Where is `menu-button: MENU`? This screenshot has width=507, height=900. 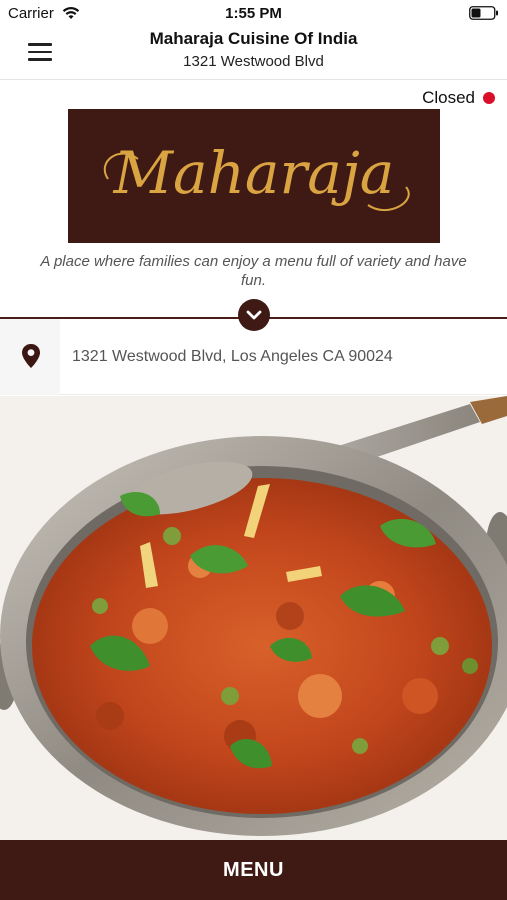 menu-button: MENU is located at coordinates (253, 870).